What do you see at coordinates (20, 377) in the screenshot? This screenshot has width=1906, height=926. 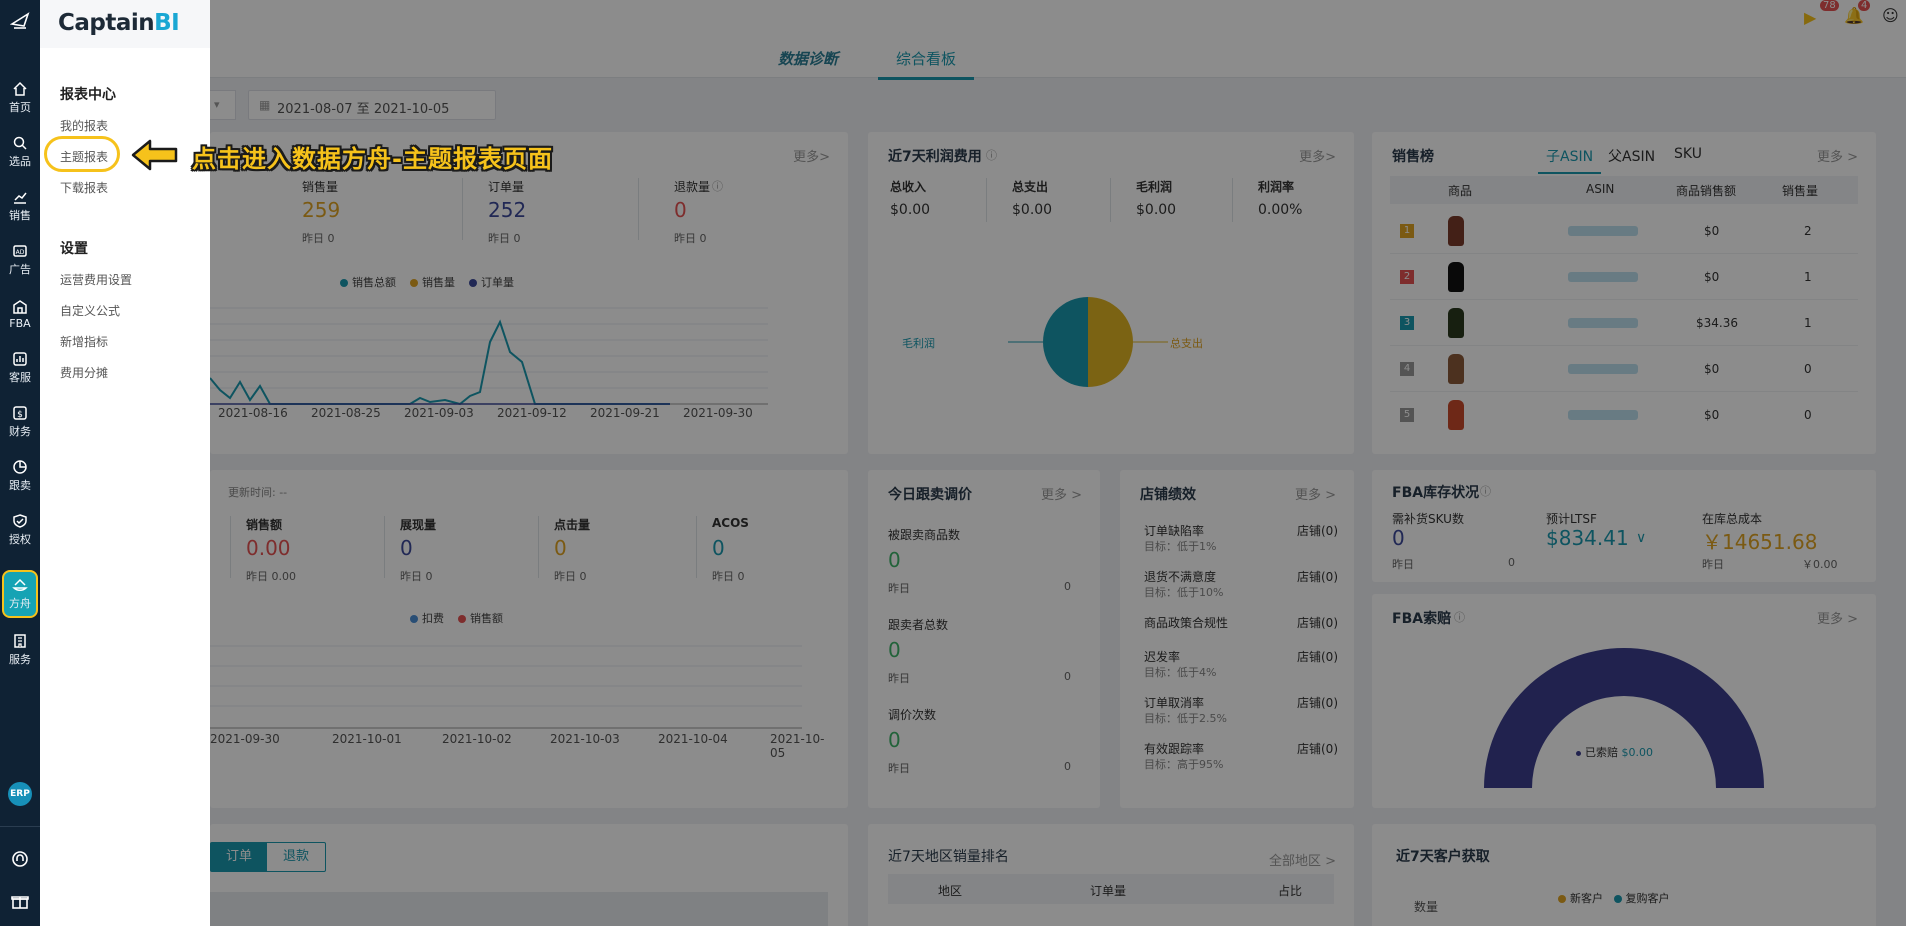 I see `rail-label: 客服` at bounding box center [20, 377].